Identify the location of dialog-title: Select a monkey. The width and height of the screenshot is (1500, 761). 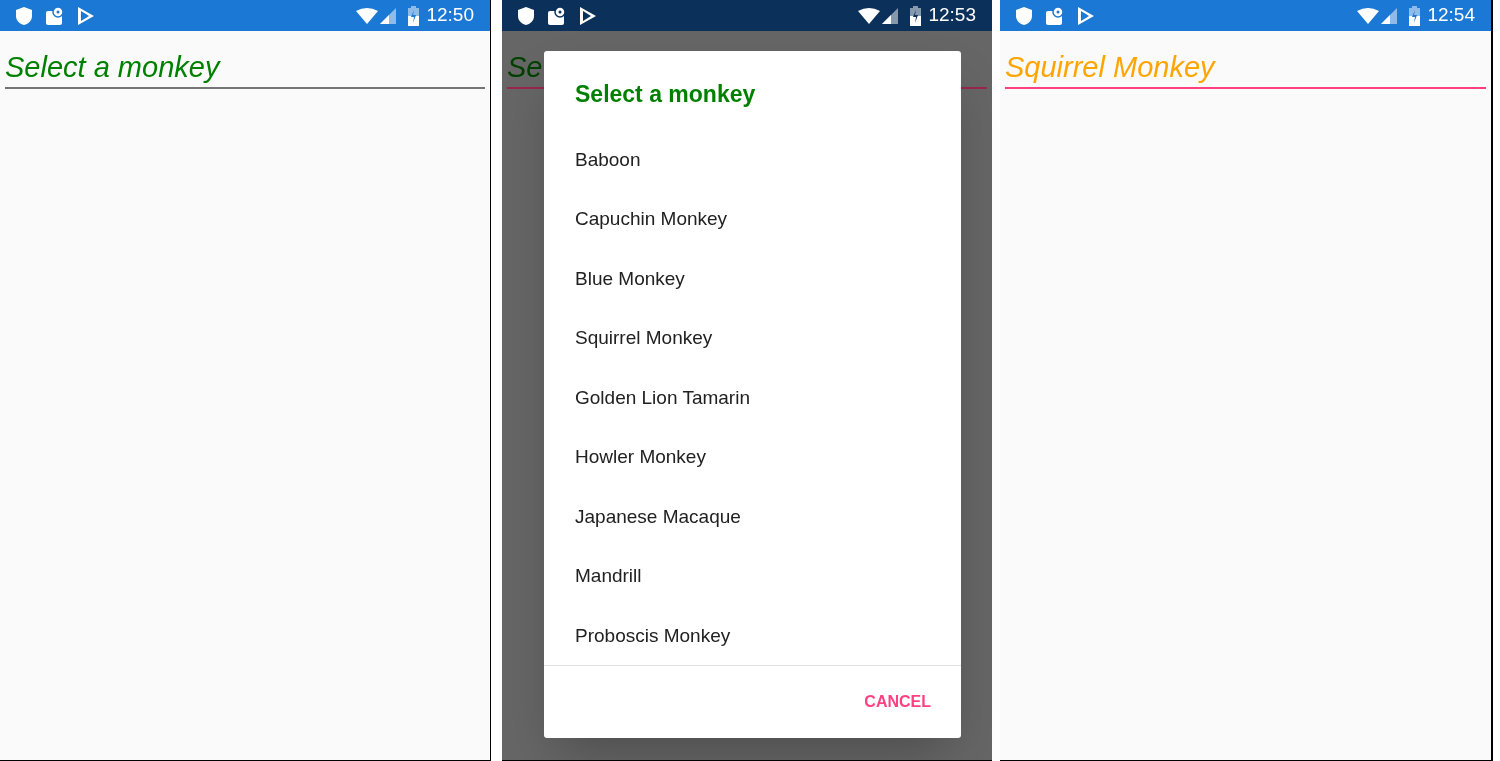
(665, 94).